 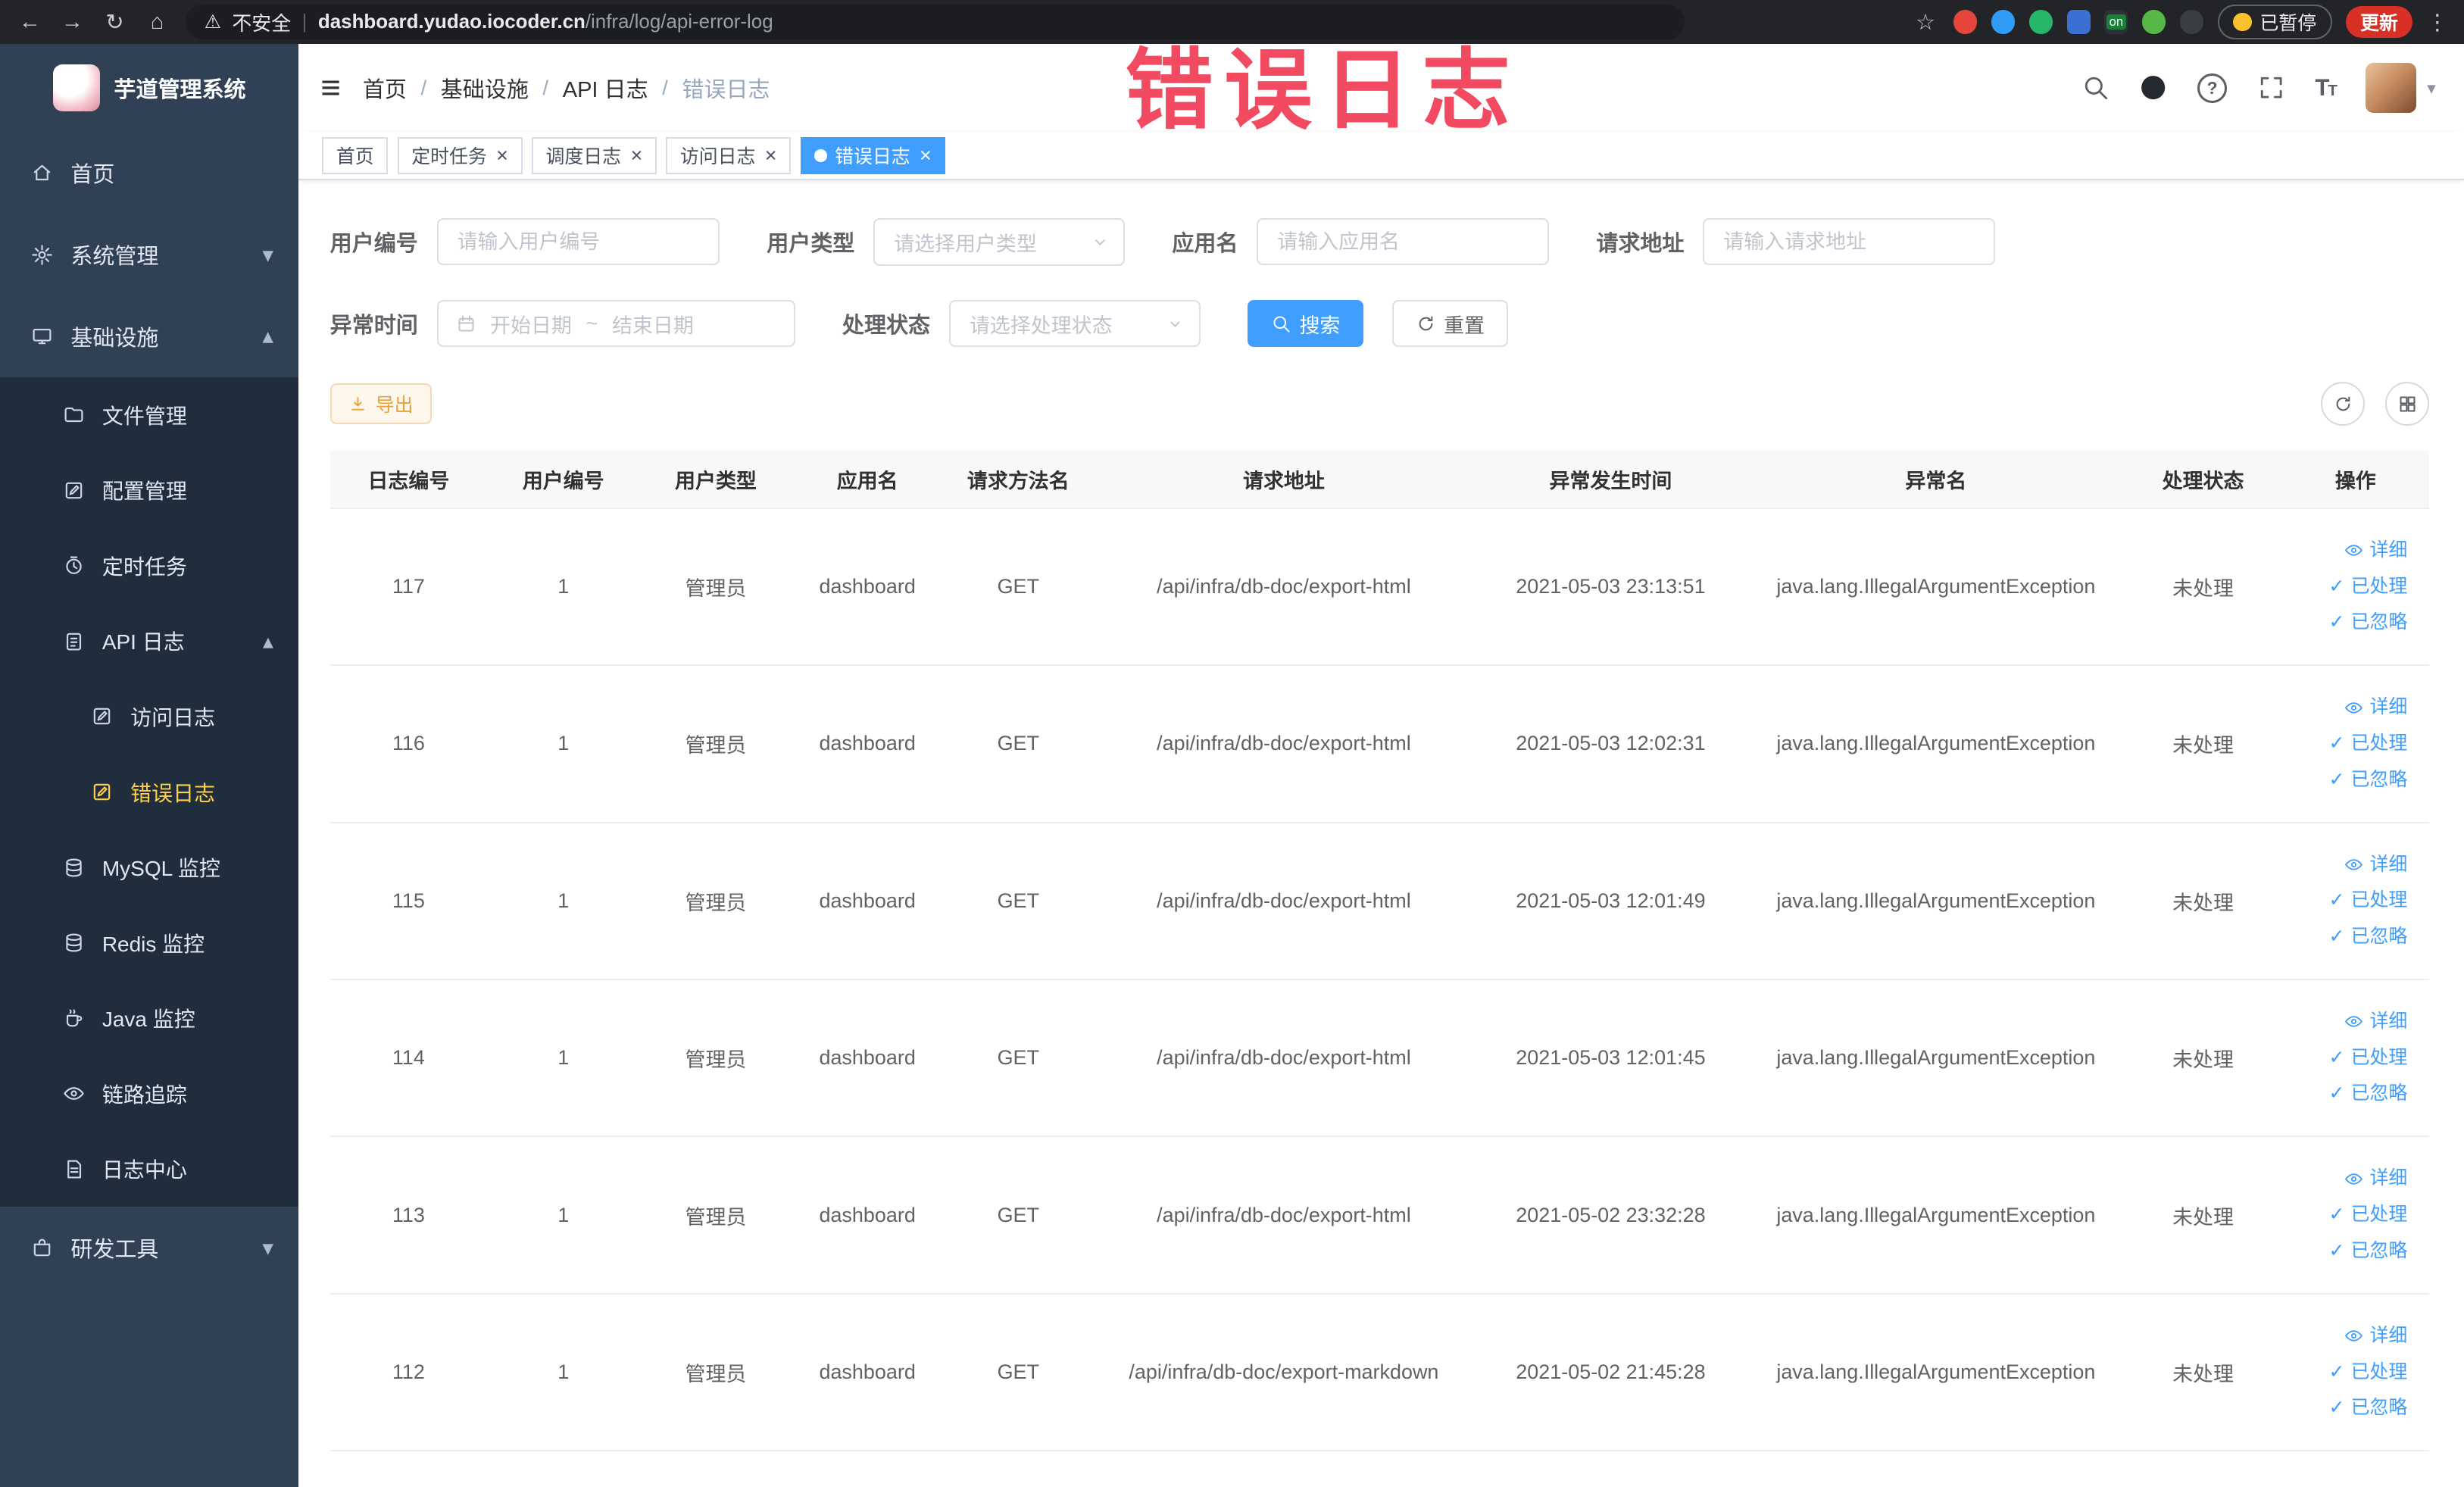 I want to click on browser-menu-icon: ⋮, so click(x=2437, y=22).